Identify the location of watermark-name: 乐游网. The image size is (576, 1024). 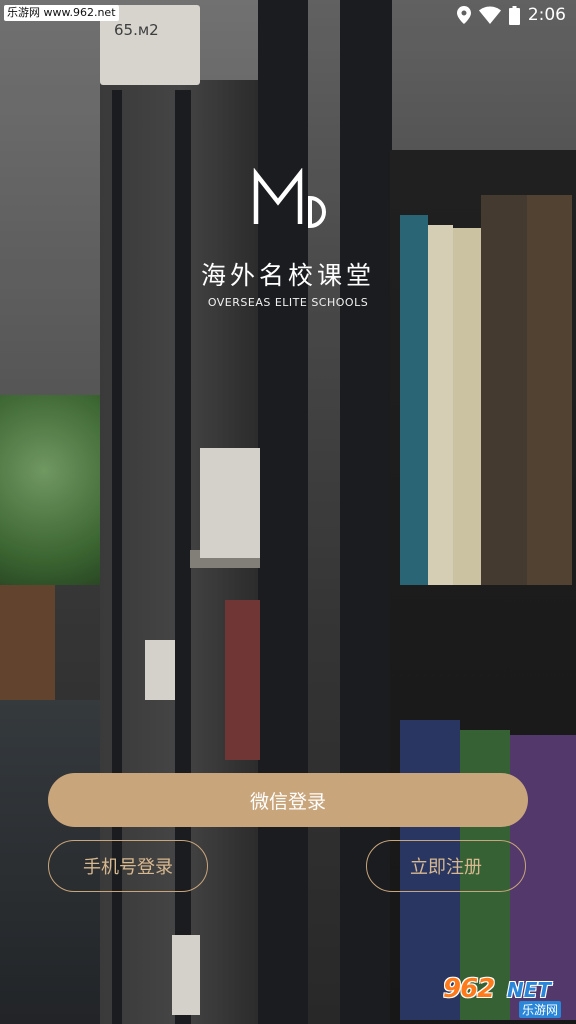
(540, 1009).